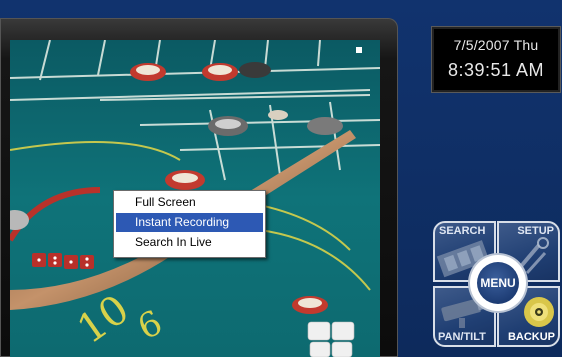  What do you see at coordinates (535, 231) in the screenshot?
I see `setup-label: SETUP` at bounding box center [535, 231].